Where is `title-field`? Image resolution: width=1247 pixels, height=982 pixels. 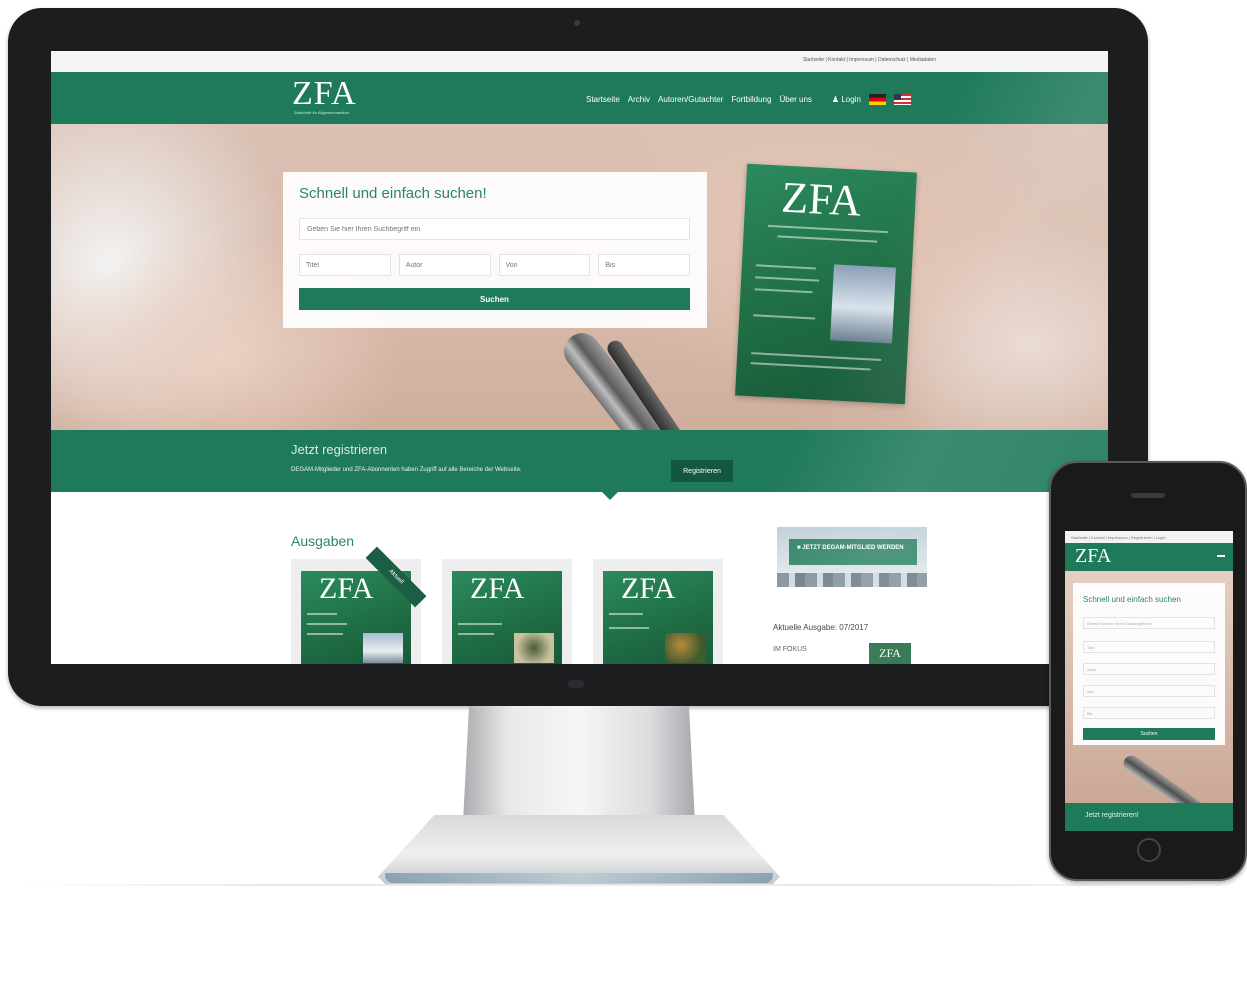
title-field is located at coordinates (345, 265).